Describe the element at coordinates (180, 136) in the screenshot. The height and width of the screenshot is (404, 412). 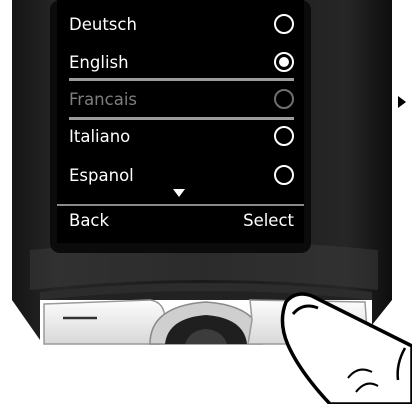
I see `language-option-italiano: Italiano` at that location.